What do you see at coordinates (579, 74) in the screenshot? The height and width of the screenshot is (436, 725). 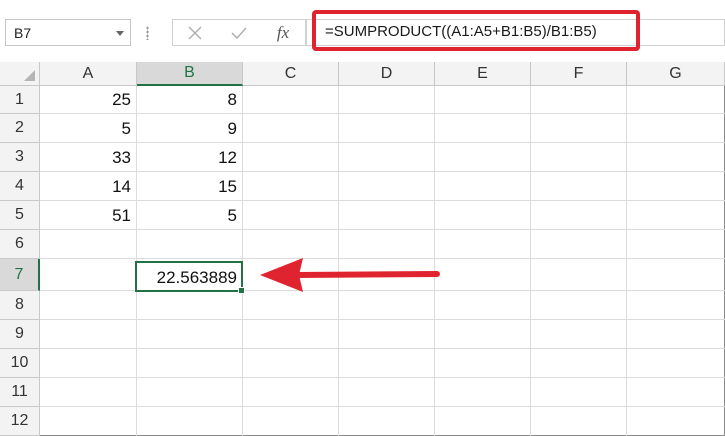 I see `column-header-f: F` at bounding box center [579, 74].